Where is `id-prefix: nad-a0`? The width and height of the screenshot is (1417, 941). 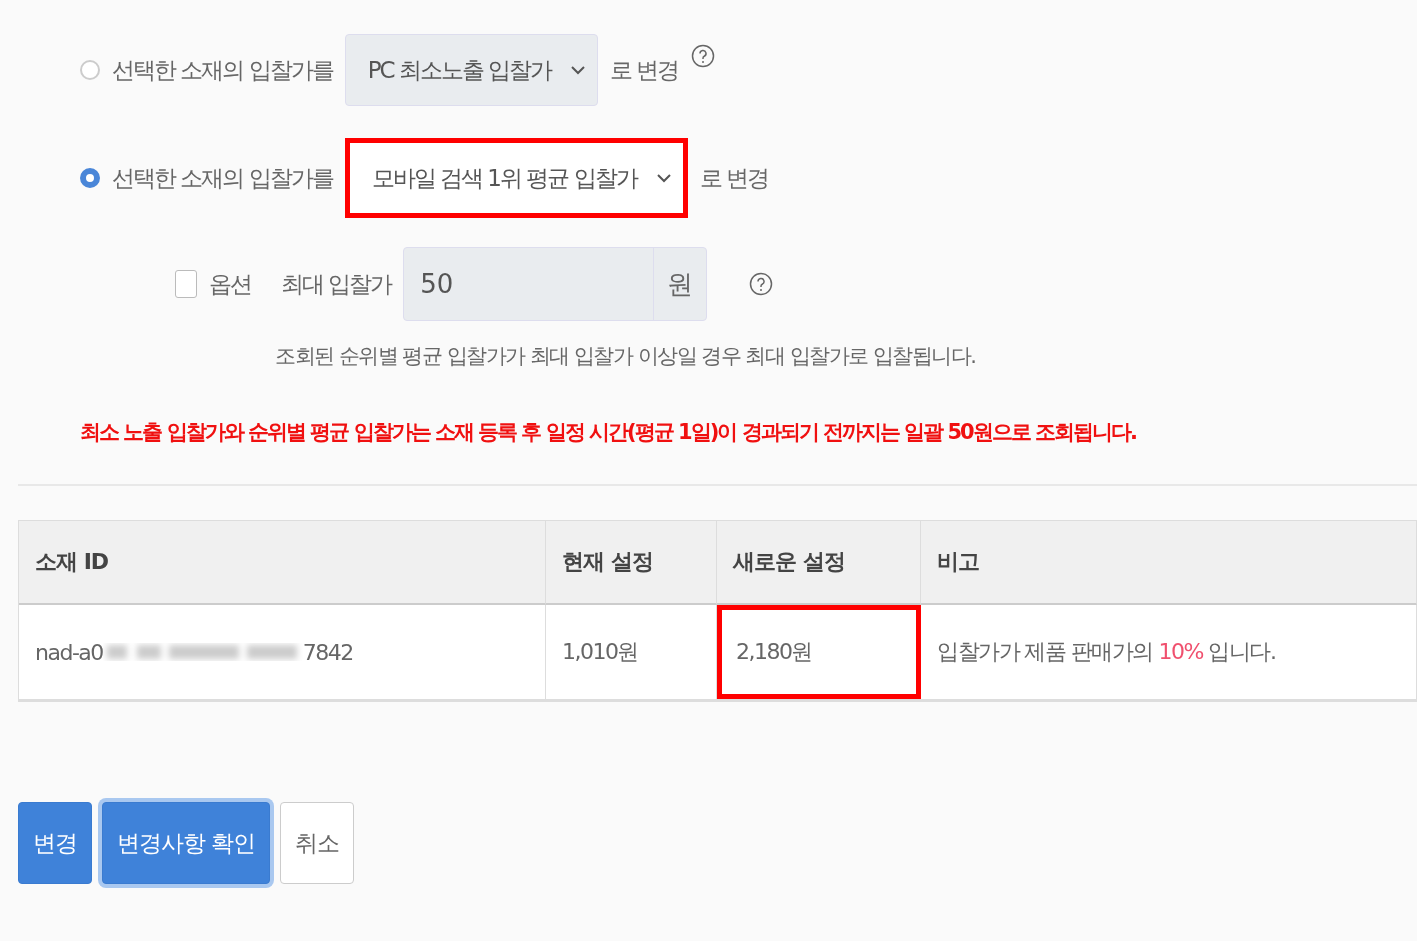 id-prefix: nad-a0 is located at coordinates (69, 652).